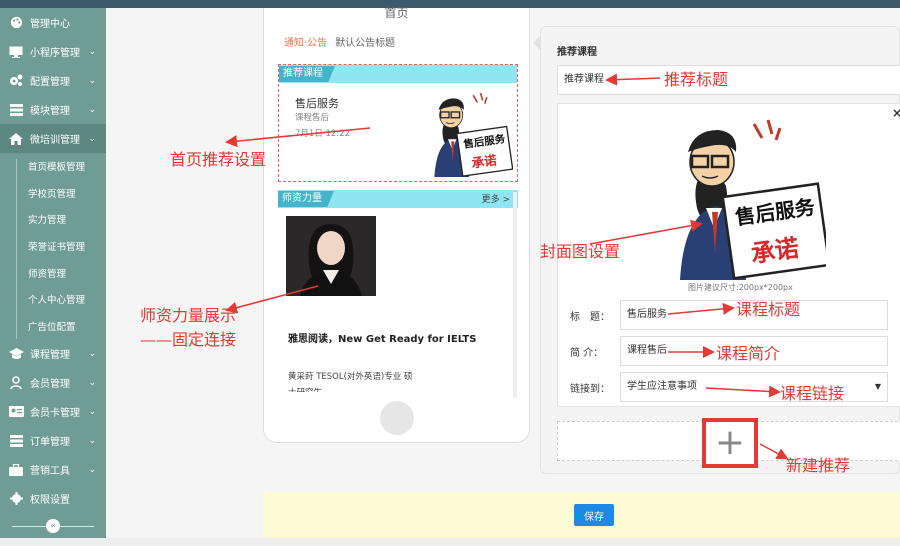 The height and width of the screenshot is (546, 900). What do you see at coordinates (587, 353) in the screenshot?
I see `intro-label: 简 介：` at bounding box center [587, 353].